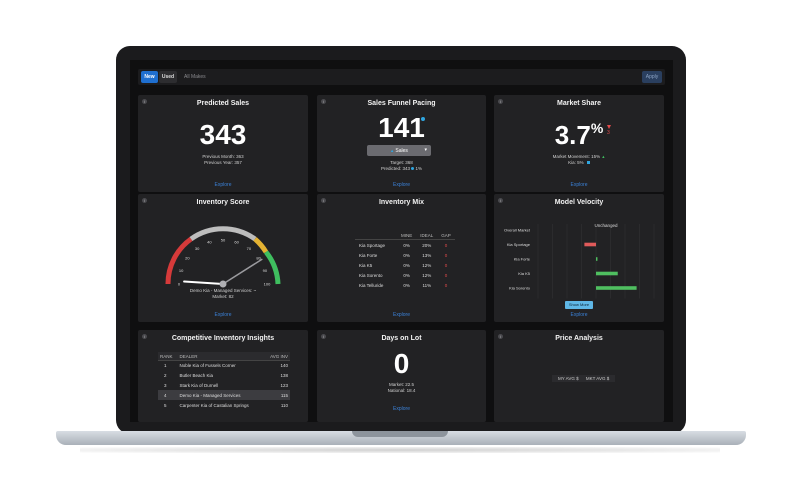  I want to click on mix-model: Kia Forte, so click(368, 255).